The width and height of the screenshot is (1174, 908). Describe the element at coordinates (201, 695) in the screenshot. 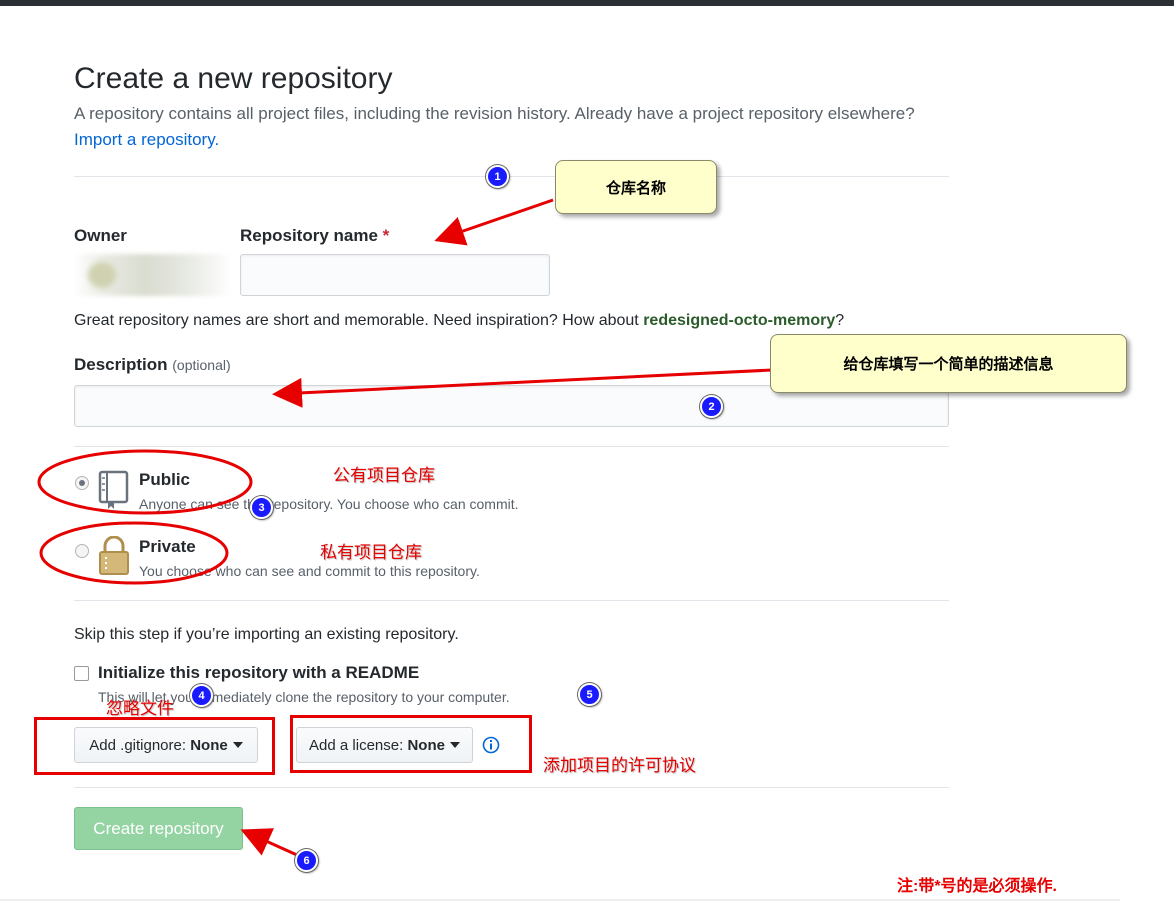

I see `step-badge-4: 4` at that location.